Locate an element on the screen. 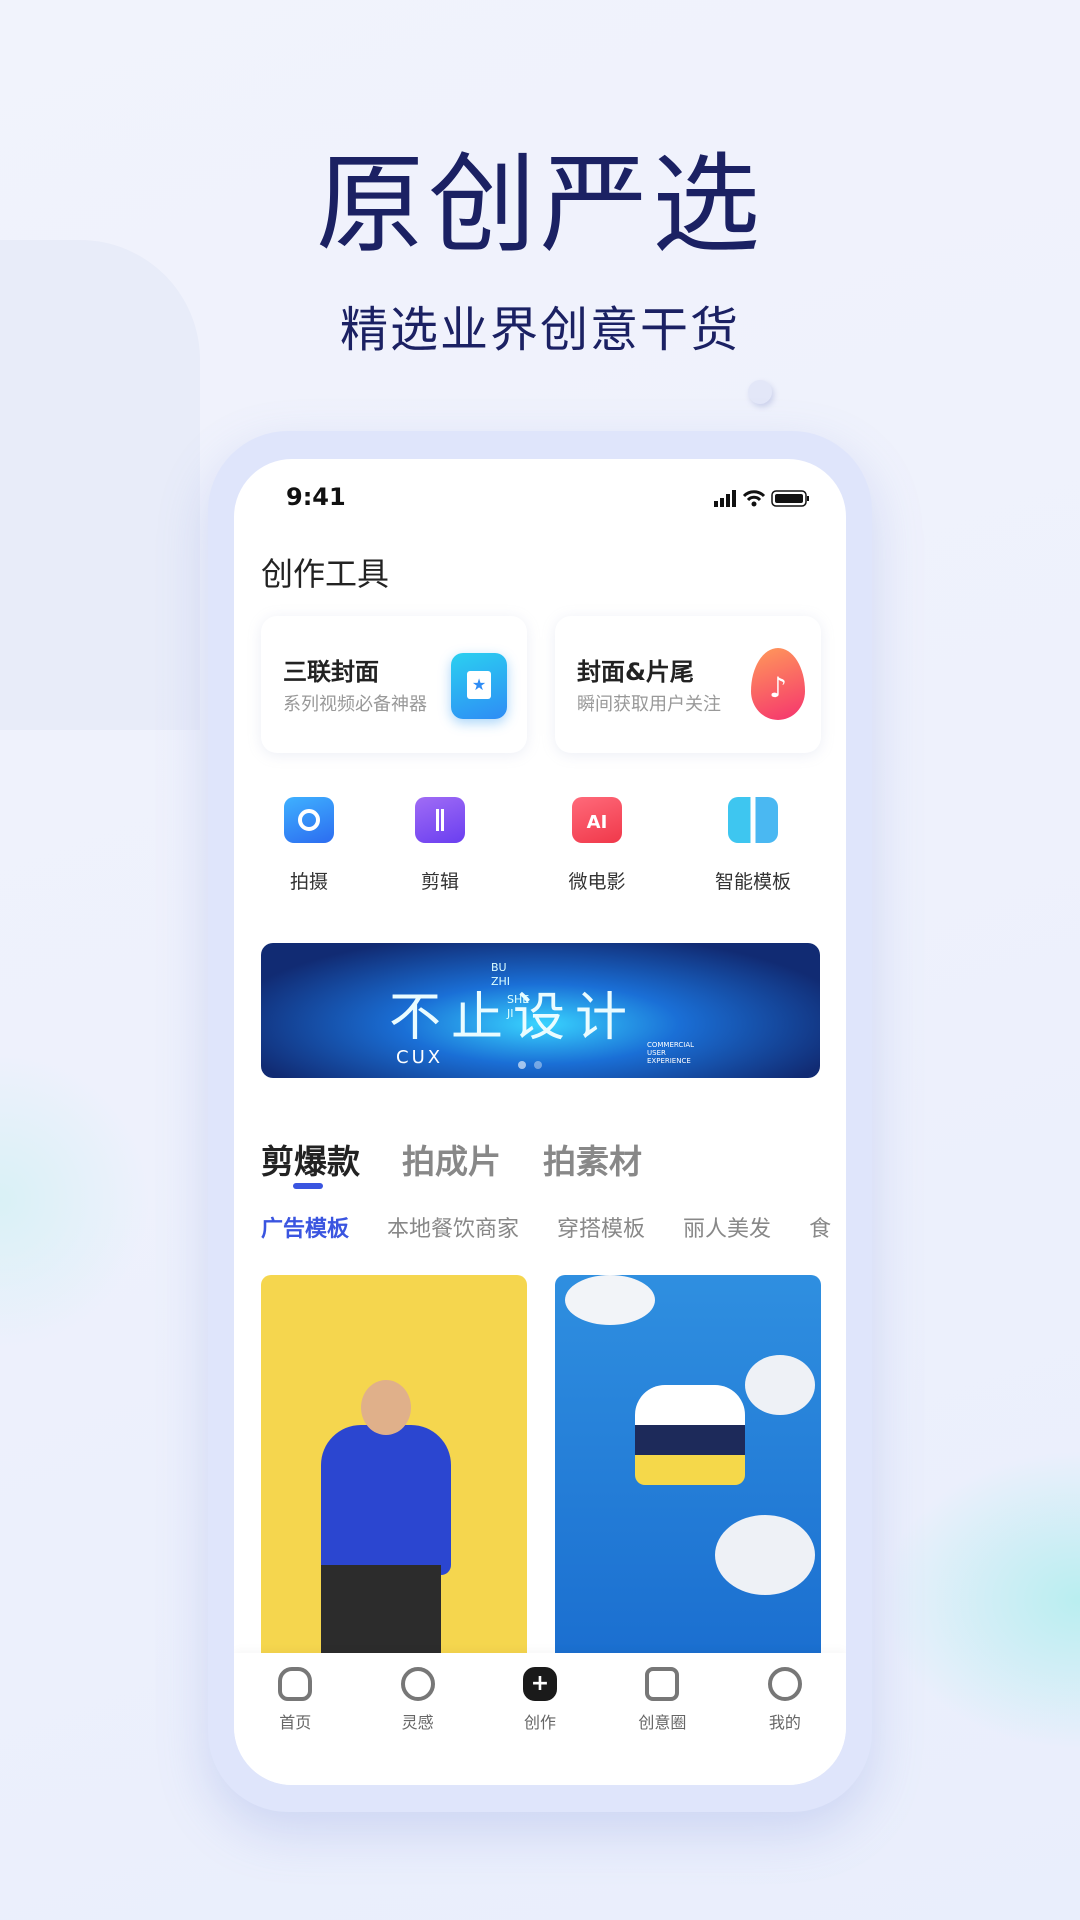 The height and width of the screenshot is (1920, 1080). content-tabs: 剪爆款 拍成片 拍素材 is located at coordinates (451, 1159).